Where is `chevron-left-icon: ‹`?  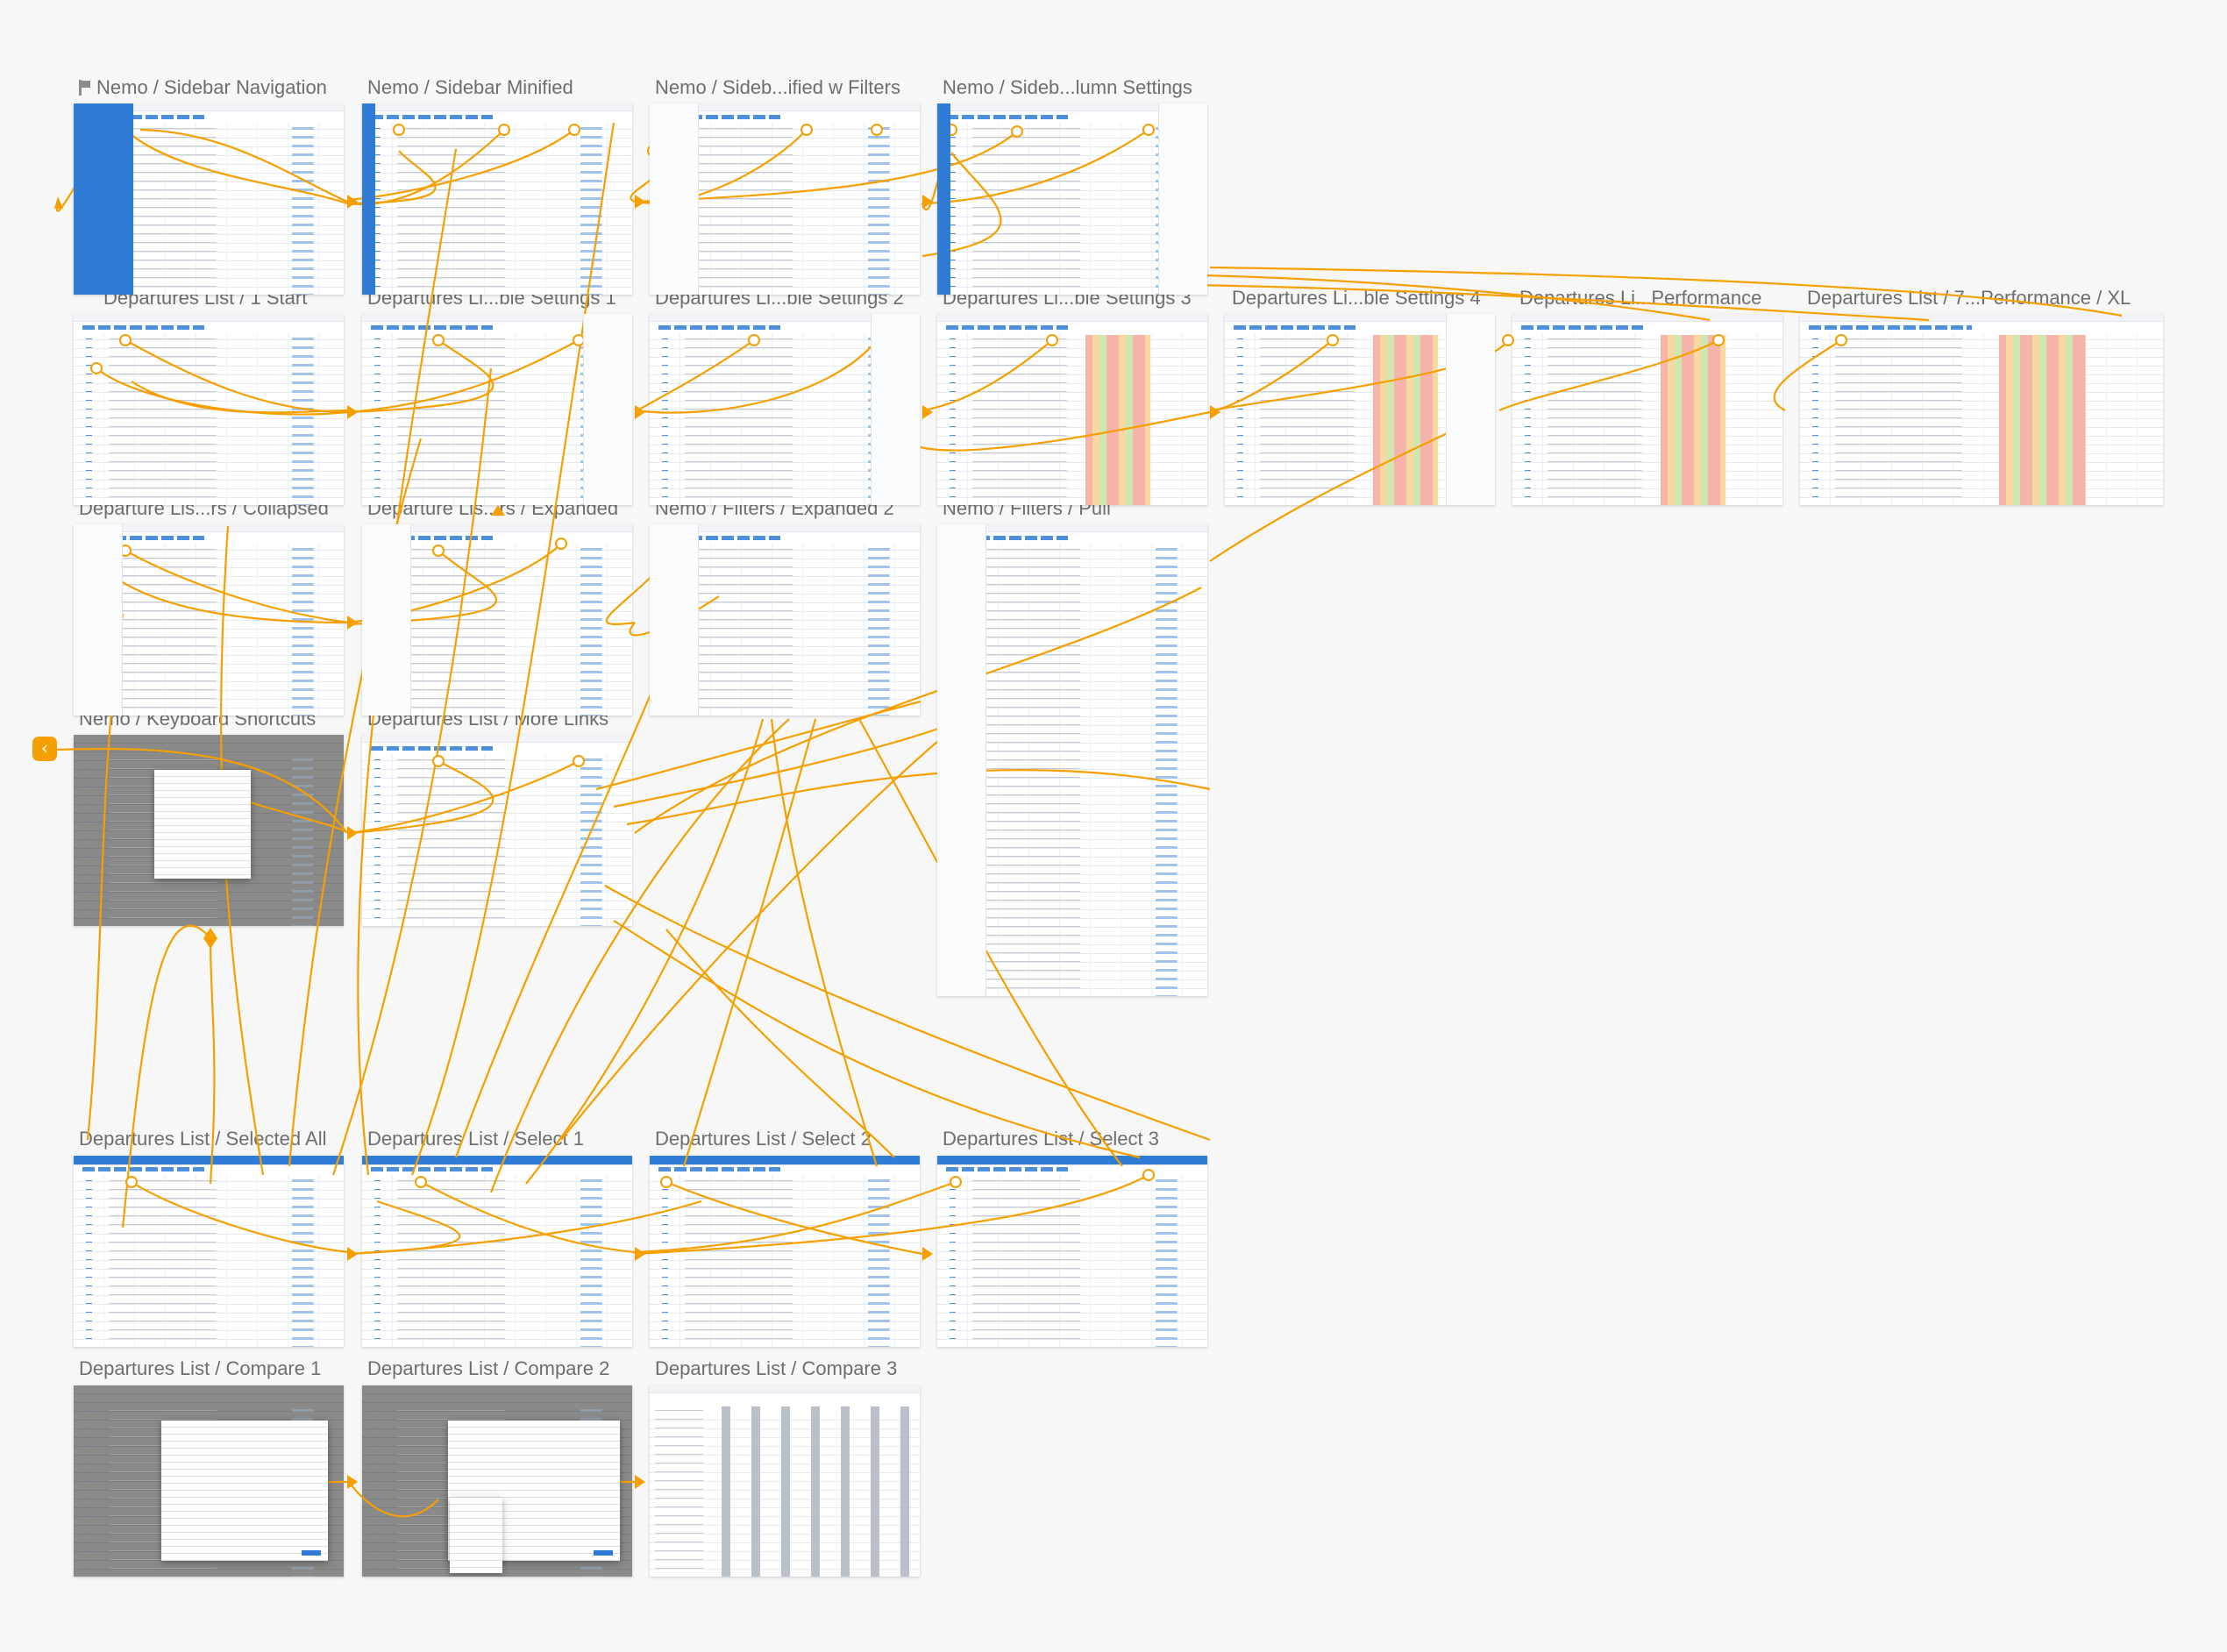 chevron-left-icon: ‹ is located at coordinates (44, 749).